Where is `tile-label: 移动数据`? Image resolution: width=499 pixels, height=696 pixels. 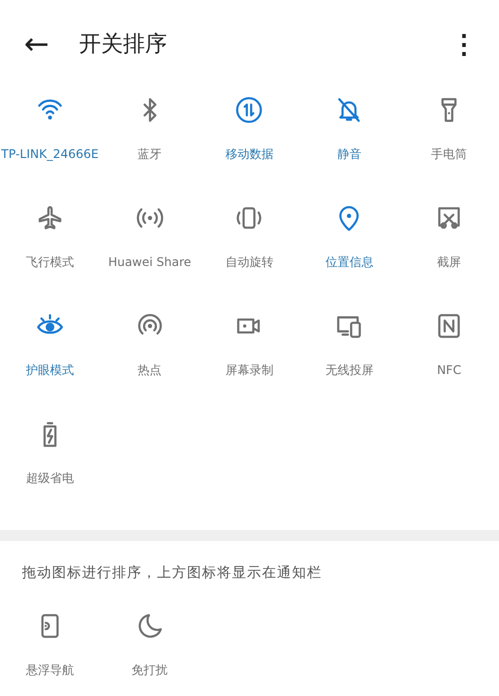
tile-label: 移动数据 is located at coordinates (249, 154).